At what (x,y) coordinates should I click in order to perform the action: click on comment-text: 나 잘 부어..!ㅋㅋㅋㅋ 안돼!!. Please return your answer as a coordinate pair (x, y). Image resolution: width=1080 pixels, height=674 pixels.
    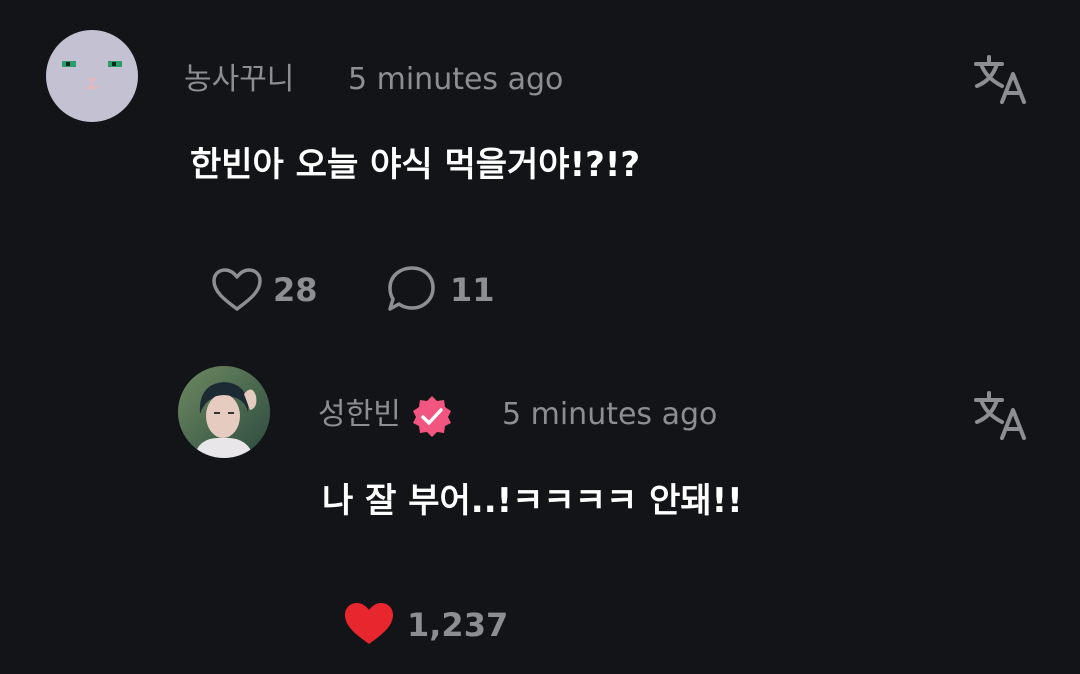
    Looking at the image, I should click on (532, 501).